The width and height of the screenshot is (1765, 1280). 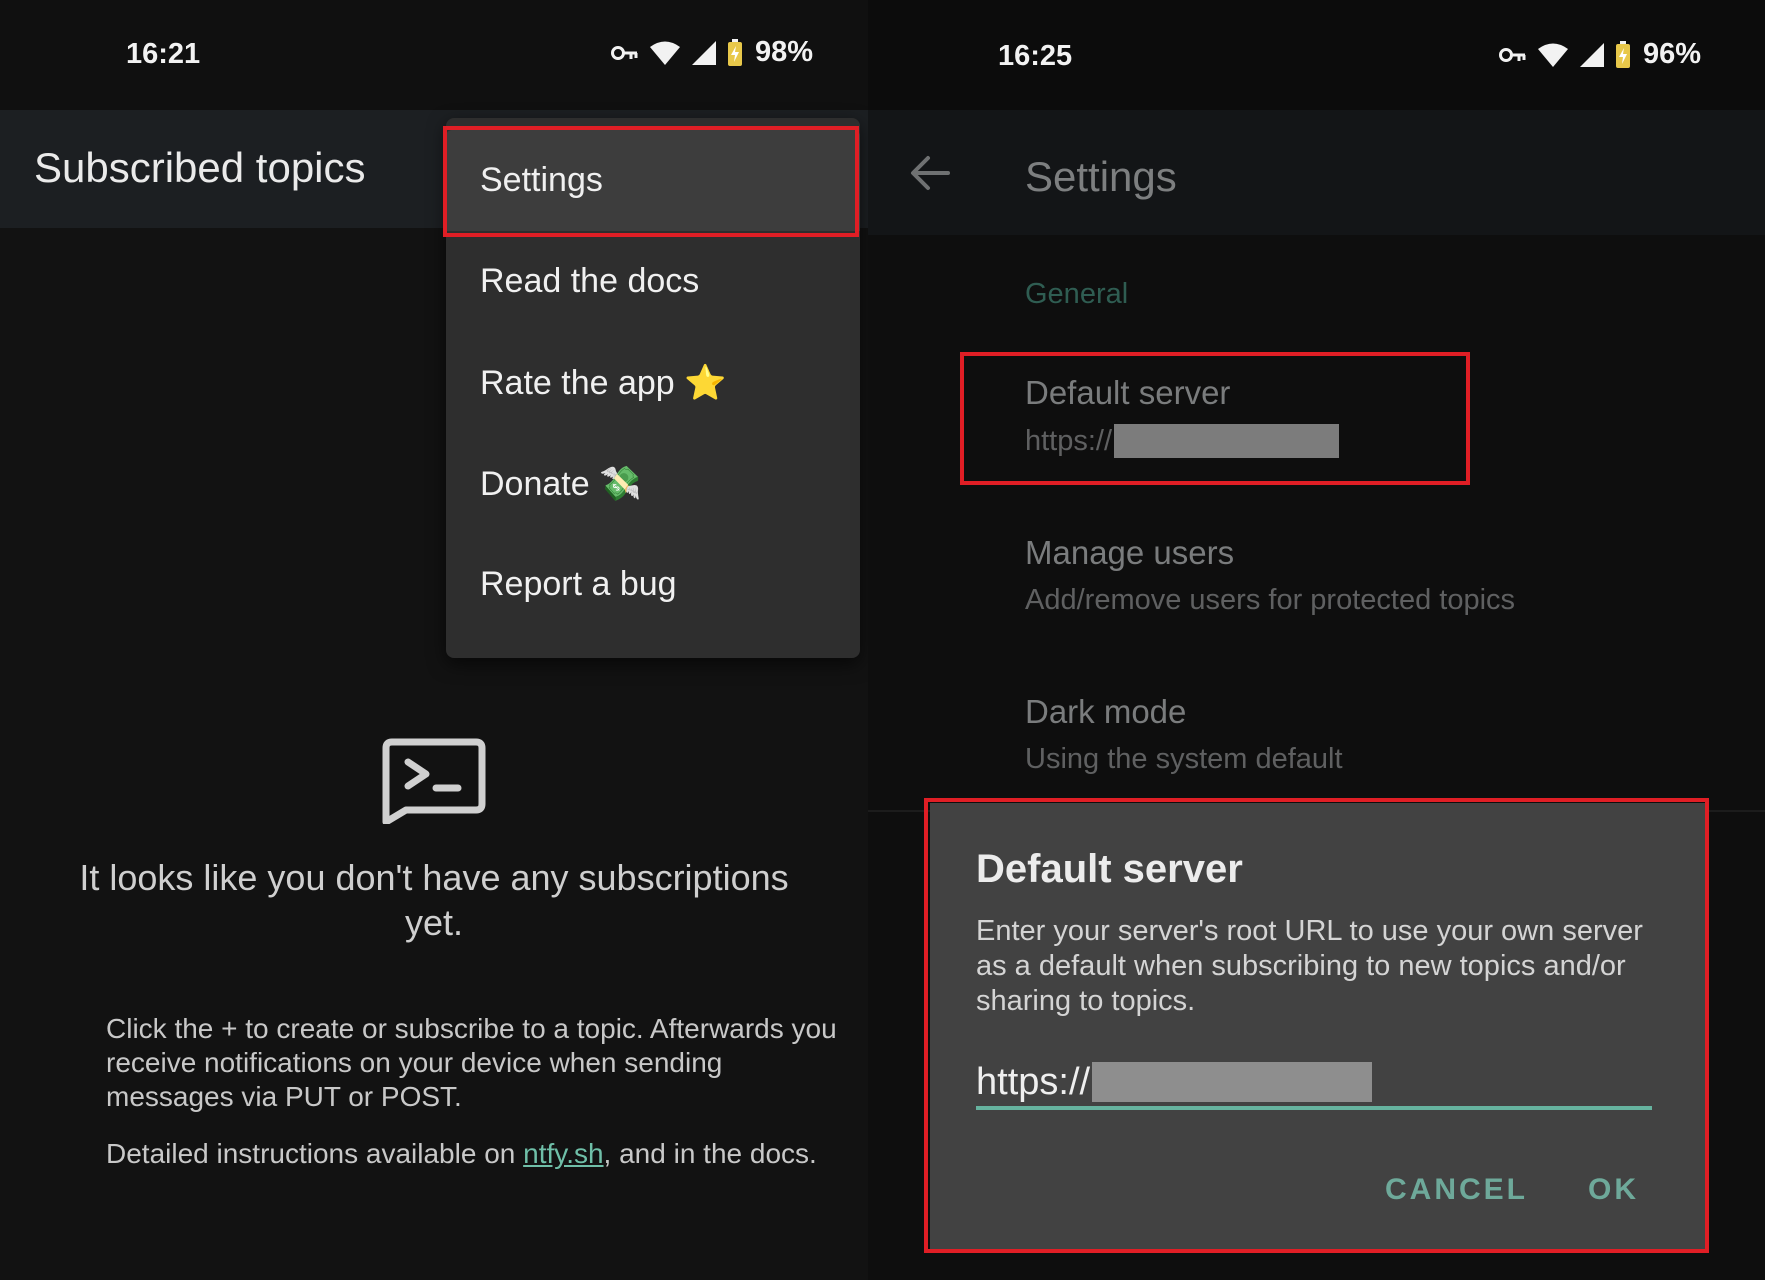 I want to click on pref-summary-text: https://, so click(x=1069, y=440).